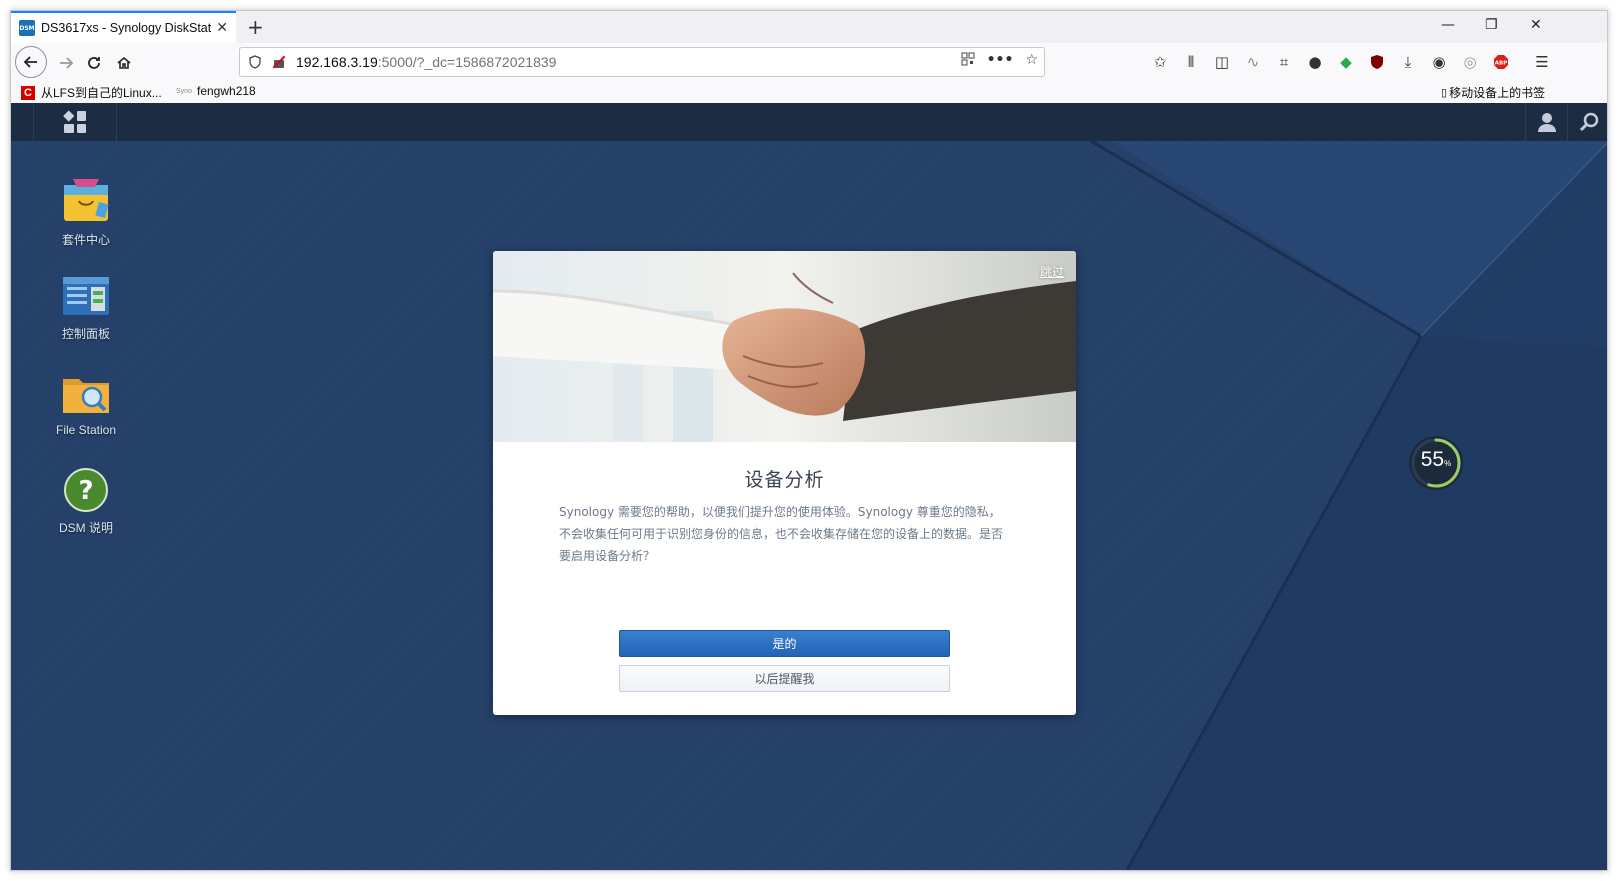  Describe the element at coordinates (1346, 62) in the screenshot. I see `green-extension-icon: ◆` at that location.